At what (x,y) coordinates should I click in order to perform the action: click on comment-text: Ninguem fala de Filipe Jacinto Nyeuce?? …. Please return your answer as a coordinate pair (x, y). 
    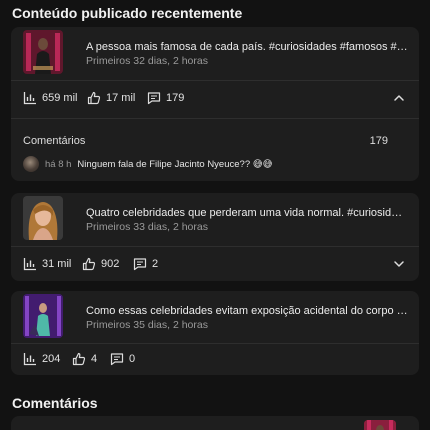
    Looking at the image, I should click on (175, 164).